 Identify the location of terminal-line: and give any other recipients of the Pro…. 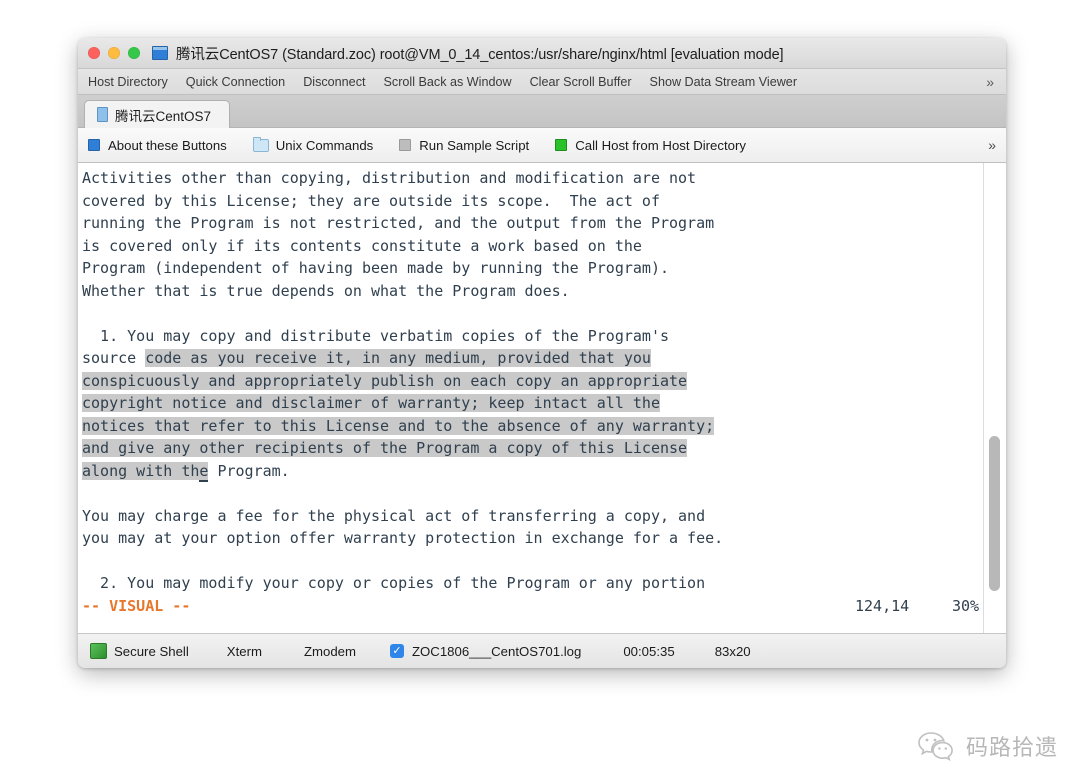
(531, 448).